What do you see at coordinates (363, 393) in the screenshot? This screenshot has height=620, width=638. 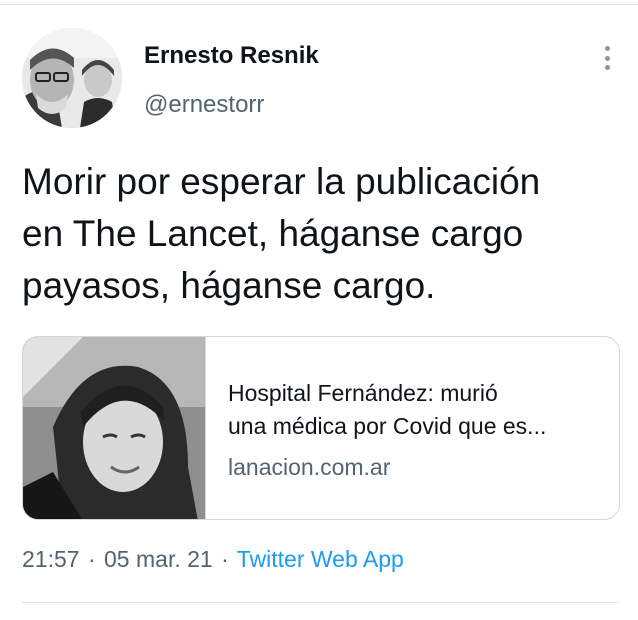 I see `card-title-line: Hospital Fernández: murió` at bounding box center [363, 393].